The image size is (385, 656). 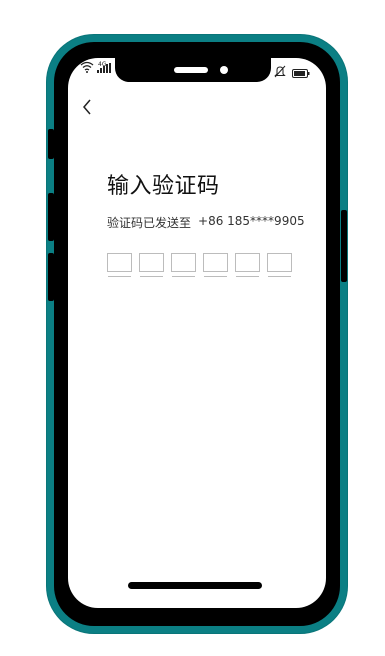 What do you see at coordinates (149, 223) in the screenshot?
I see `code-sent-label: 验证码已发送至` at bounding box center [149, 223].